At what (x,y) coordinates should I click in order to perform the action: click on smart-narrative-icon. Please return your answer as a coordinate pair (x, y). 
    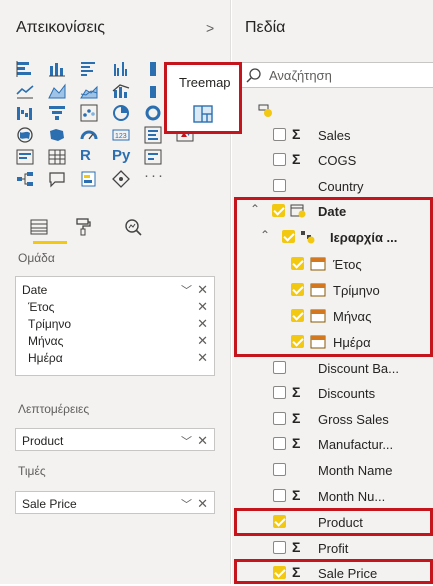
    Looking at the image, I should click on (89, 179).